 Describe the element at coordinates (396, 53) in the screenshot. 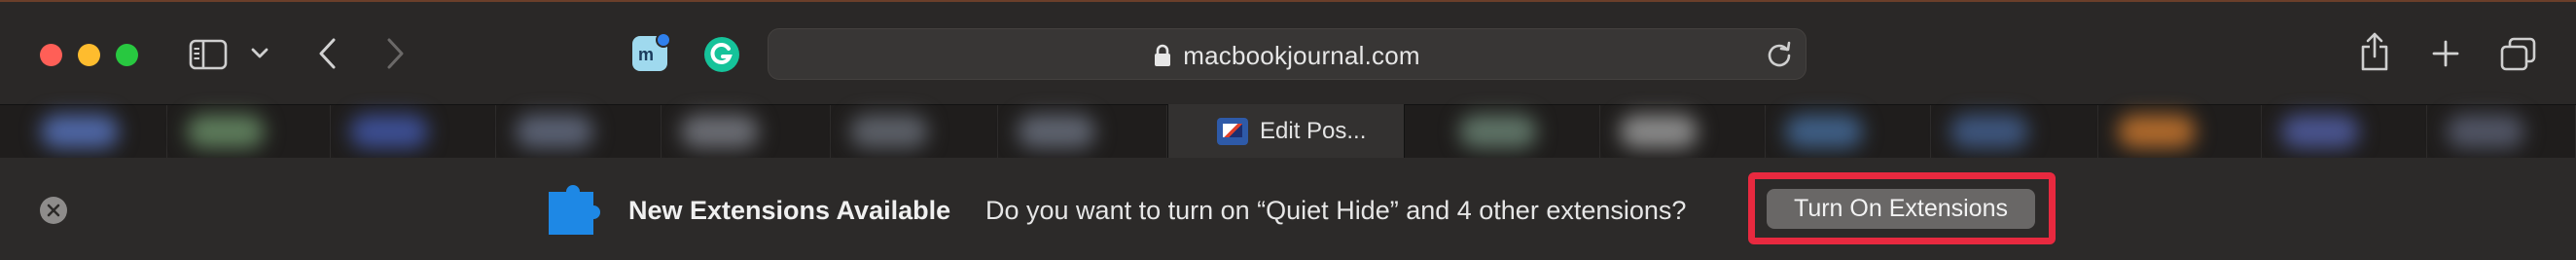

I see `chevron-right-icon` at that location.